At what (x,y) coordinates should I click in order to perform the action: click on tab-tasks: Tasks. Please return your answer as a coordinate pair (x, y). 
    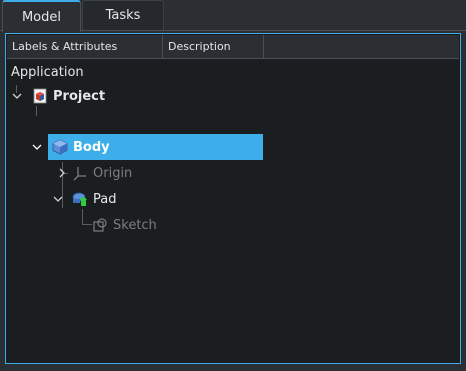
    Looking at the image, I should click on (123, 15).